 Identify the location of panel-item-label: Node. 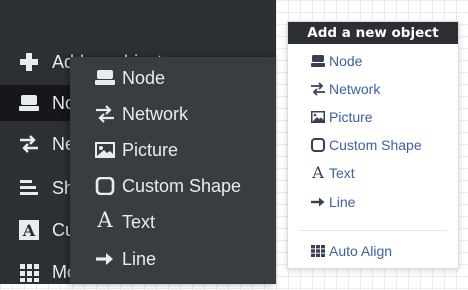
(346, 61).